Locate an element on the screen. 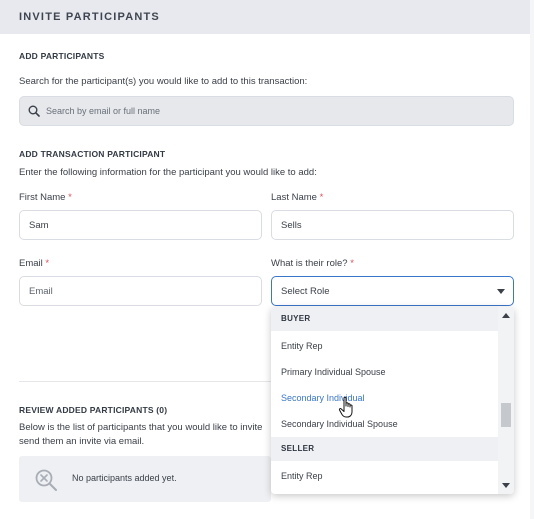 The width and height of the screenshot is (534, 519). group-header-buyer: BUYER is located at coordinates (384, 319).